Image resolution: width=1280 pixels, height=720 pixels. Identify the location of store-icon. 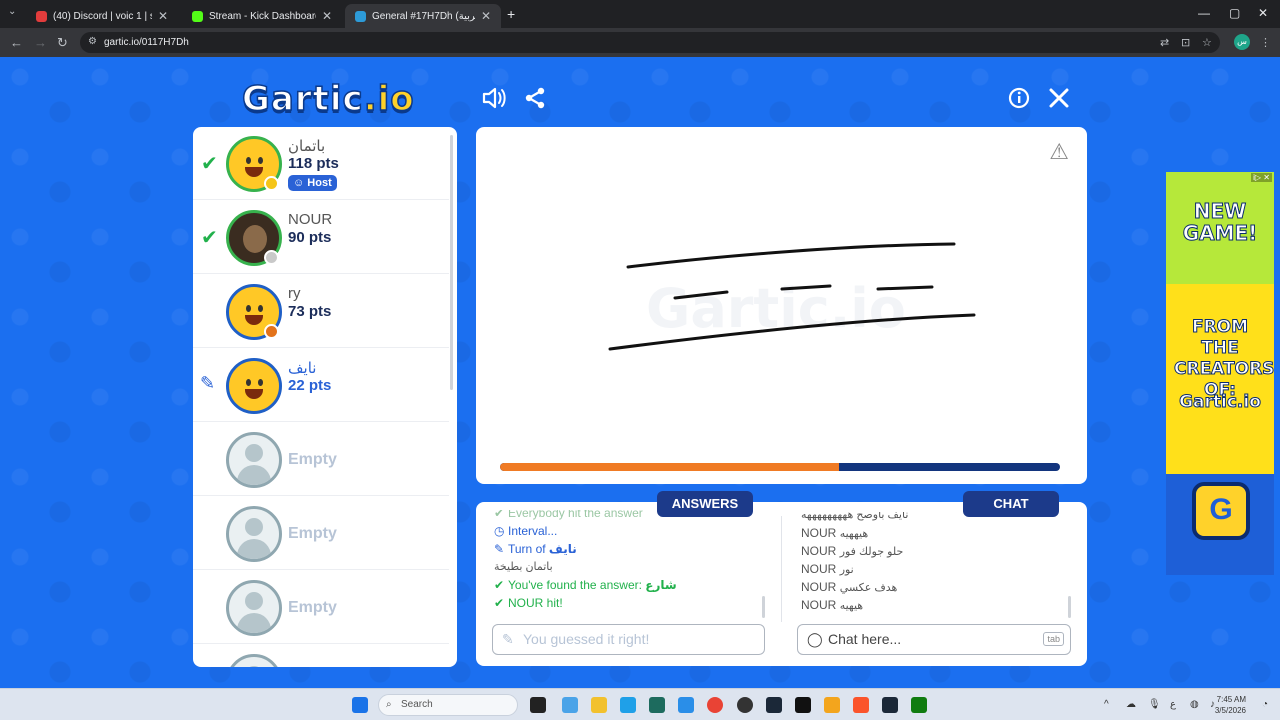
(657, 705).